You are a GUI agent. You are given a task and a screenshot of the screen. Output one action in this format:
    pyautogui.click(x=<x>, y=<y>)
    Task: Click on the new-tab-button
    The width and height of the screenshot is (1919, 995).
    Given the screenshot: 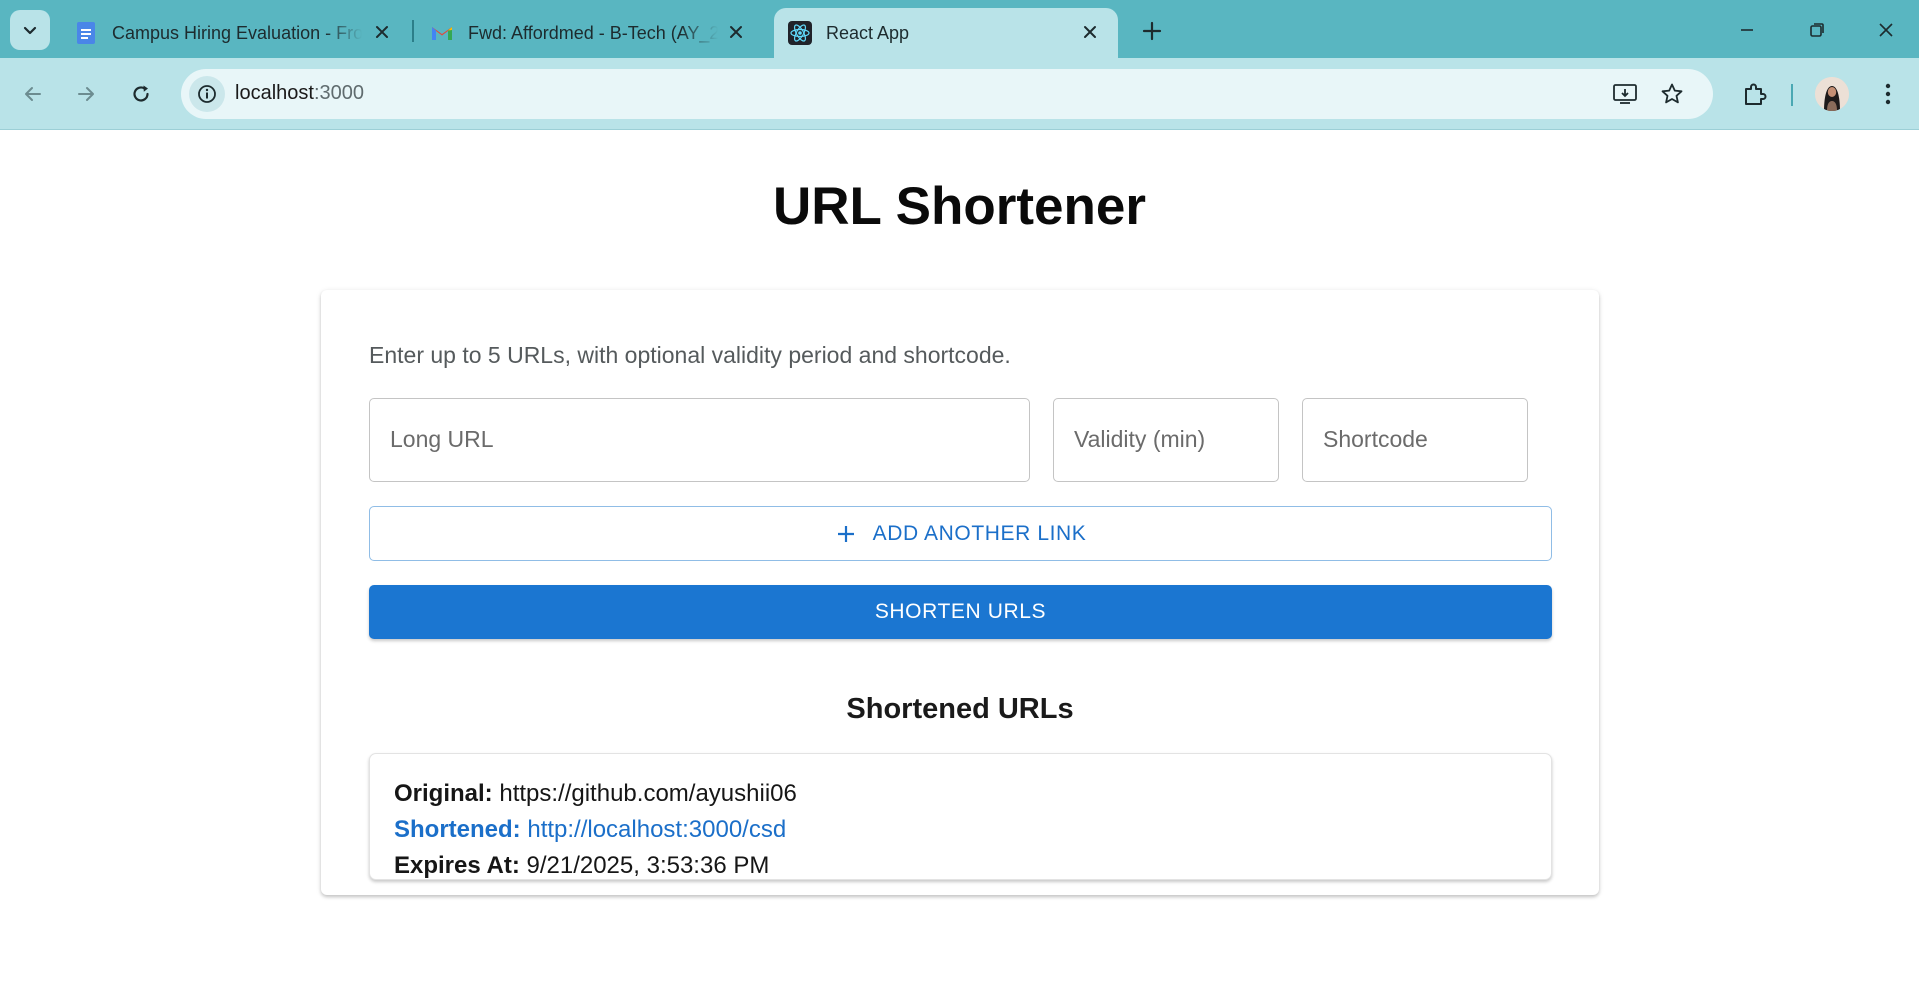 What is the action you would take?
    pyautogui.click(x=1152, y=31)
    